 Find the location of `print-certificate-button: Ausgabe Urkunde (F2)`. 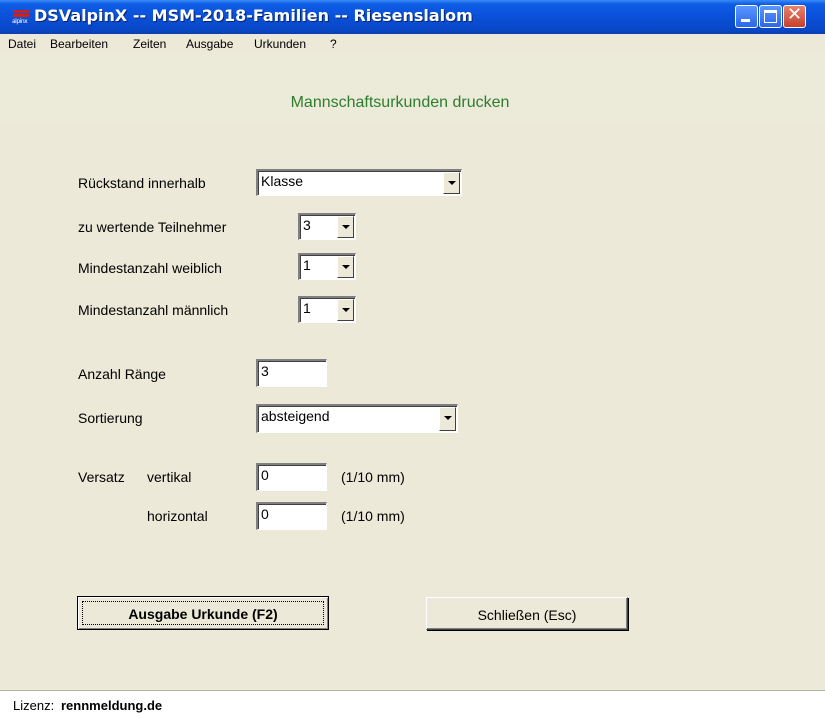

print-certificate-button: Ausgabe Urkunde (F2) is located at coordinates (203, 613).